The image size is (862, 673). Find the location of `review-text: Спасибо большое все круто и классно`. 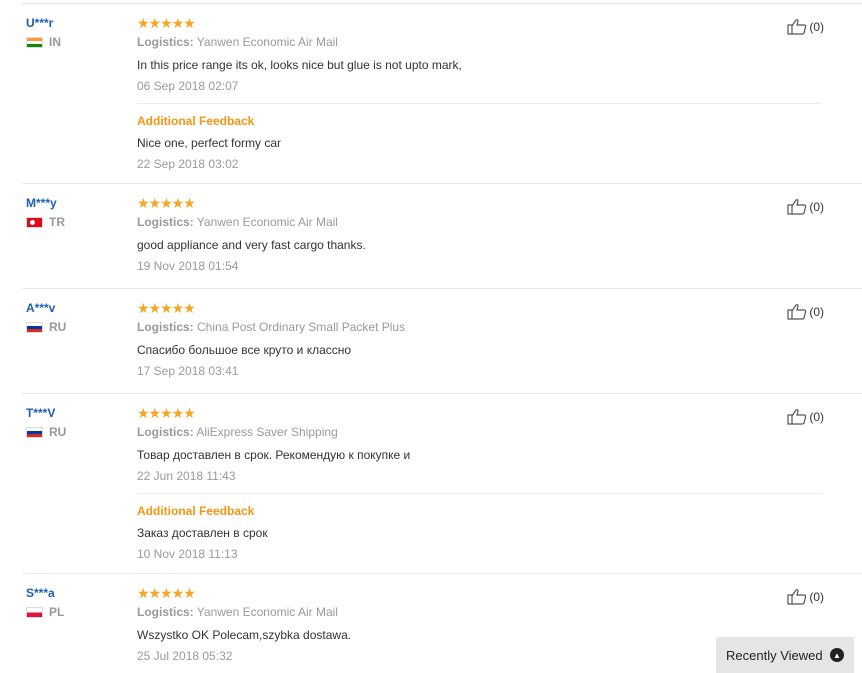

review-text: Спасибо большое все круто и классно is located at coordinates (244, 350).